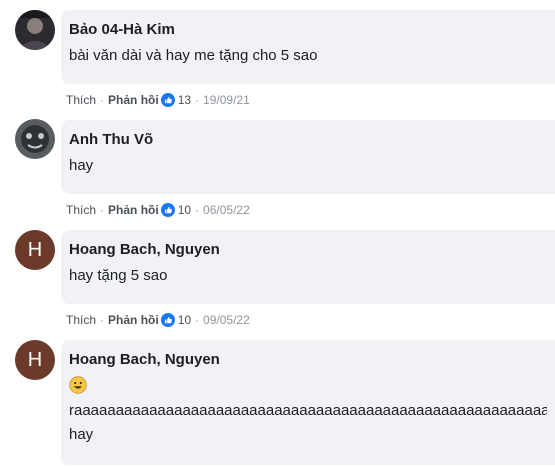 This screenshot has width=555, height=467. What do you see at coordinates (226, 100) in the screenshot?
I see `comment-date: 19/09/21` at bounding box center [226, 100].